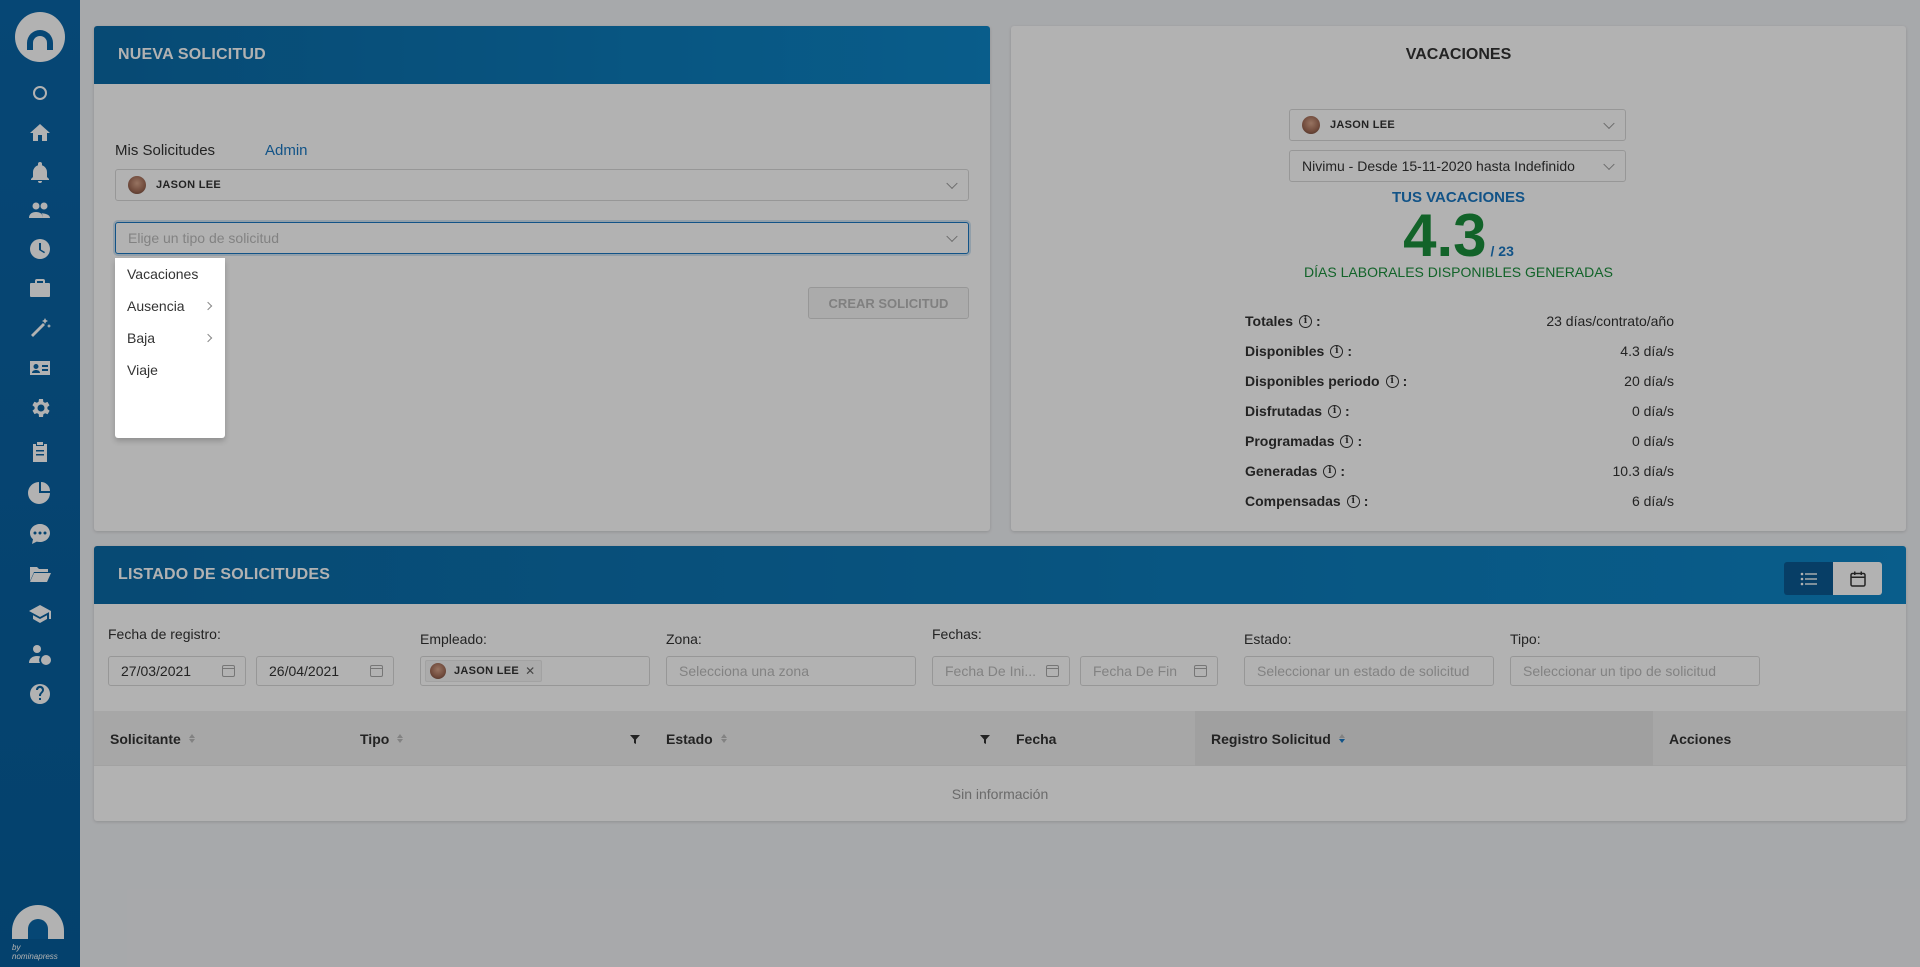 The image size is (1920, 967). Describe the element at coordinates (141, 338) in the screenshot. I see `dropdown-item-label: Baja` at that location.